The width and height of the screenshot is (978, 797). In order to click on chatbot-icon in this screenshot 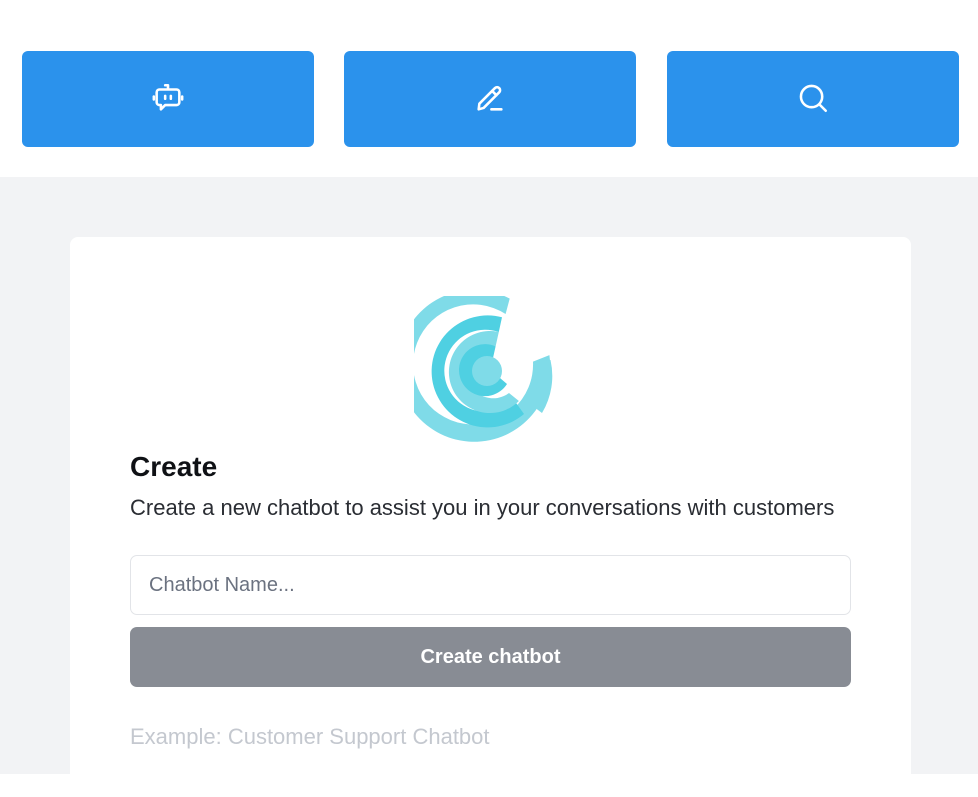, I will do `click(168, 99)`.